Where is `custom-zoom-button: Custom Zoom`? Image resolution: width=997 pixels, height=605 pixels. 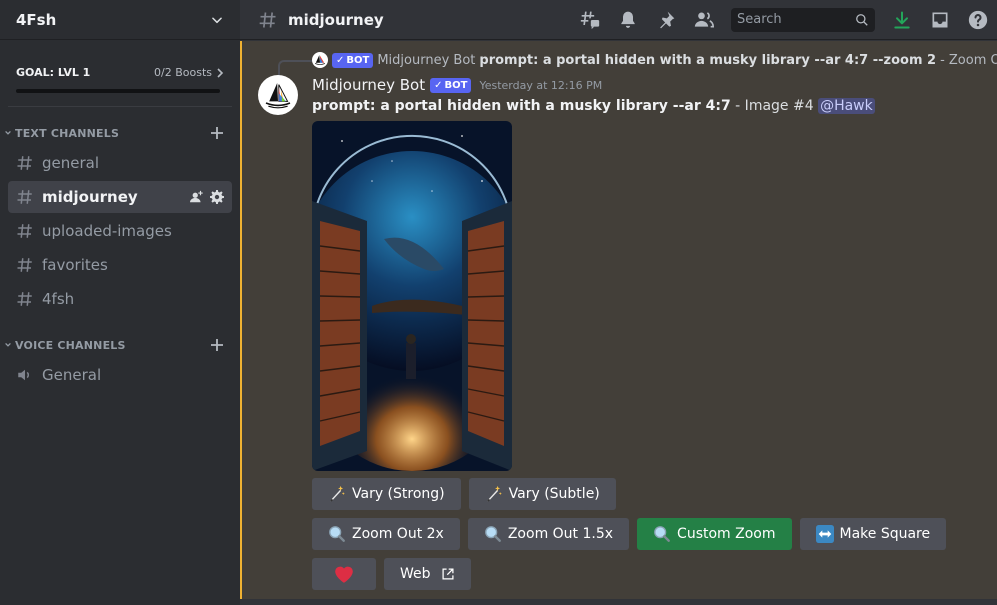 custom-zoom-button: Custom Zoom is located at coordinates (714, 534).